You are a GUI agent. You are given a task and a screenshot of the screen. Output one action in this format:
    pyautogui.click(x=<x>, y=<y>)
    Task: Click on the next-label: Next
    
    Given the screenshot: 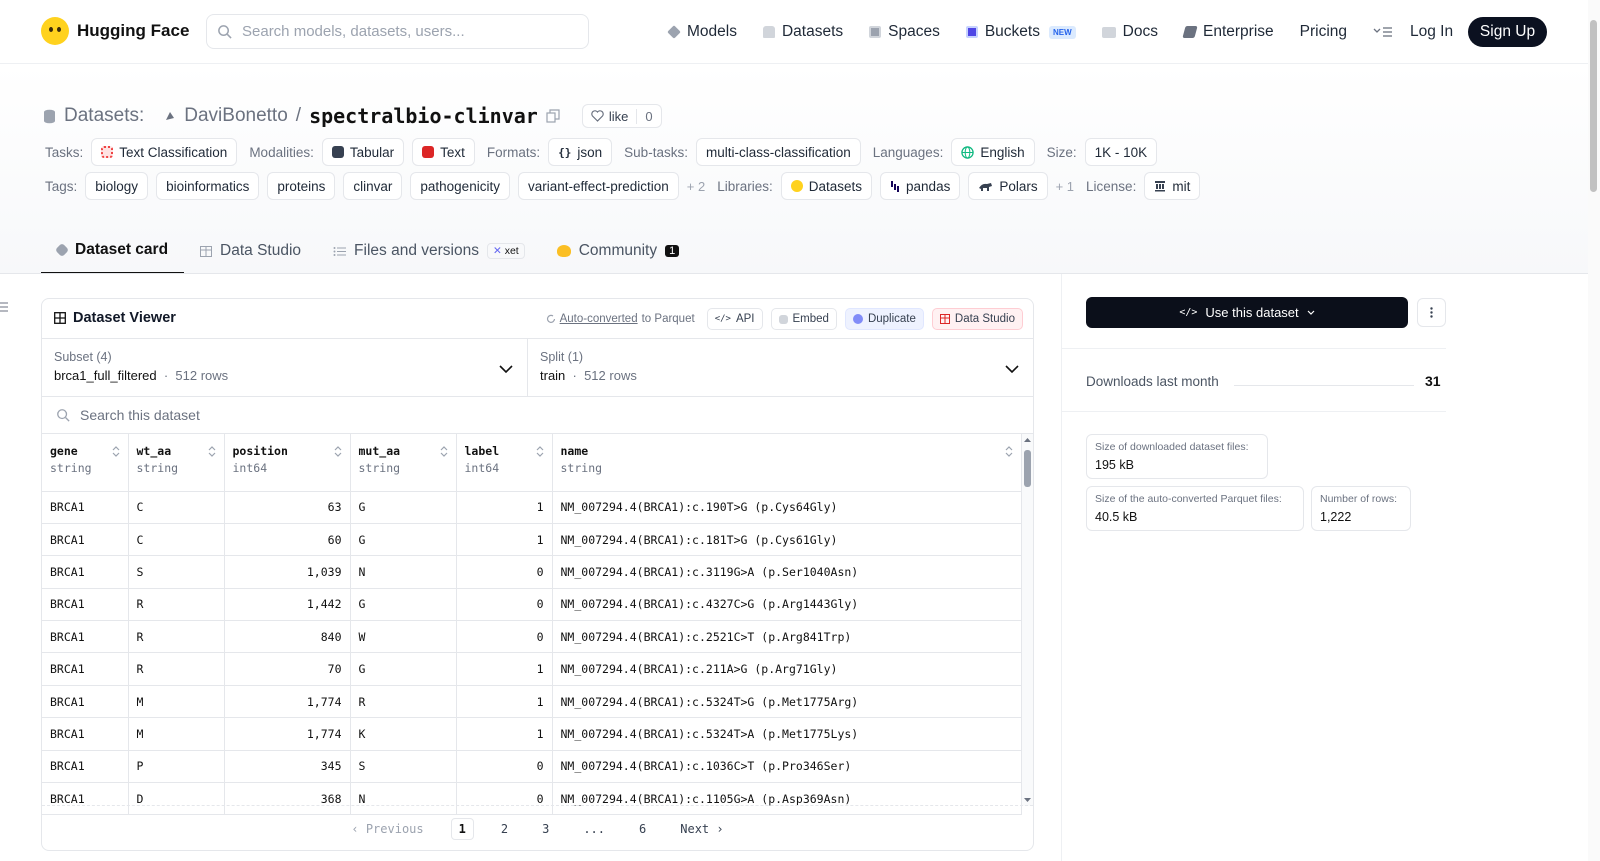 What is the action you would take?
    pyautogui.click(x=695, y=828)
    